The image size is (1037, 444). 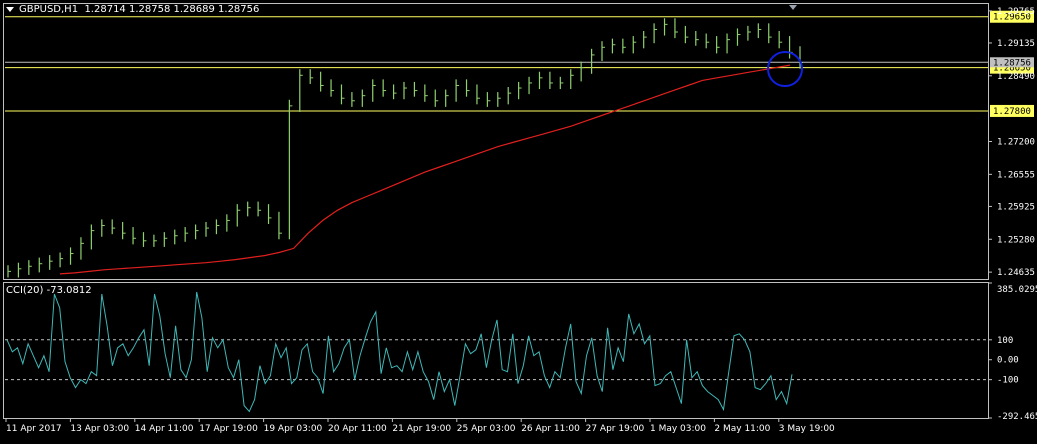 I want to click on indicator-header: CCI(20) -73.0812, so click(x=49, y=290).